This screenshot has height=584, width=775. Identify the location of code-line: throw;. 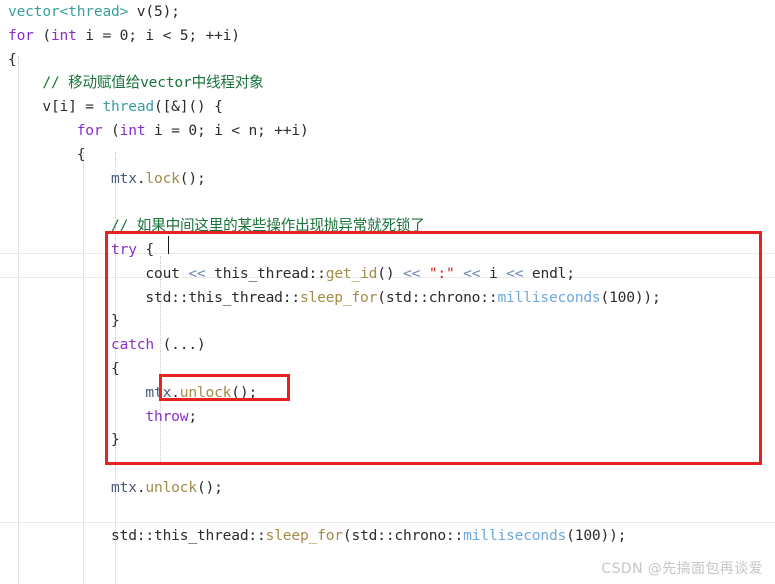
(387, 417).